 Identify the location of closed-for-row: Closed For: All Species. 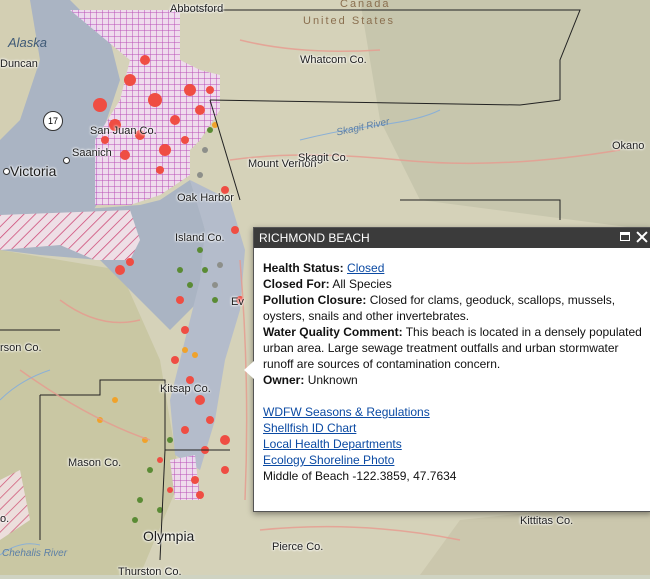
(453, 284).